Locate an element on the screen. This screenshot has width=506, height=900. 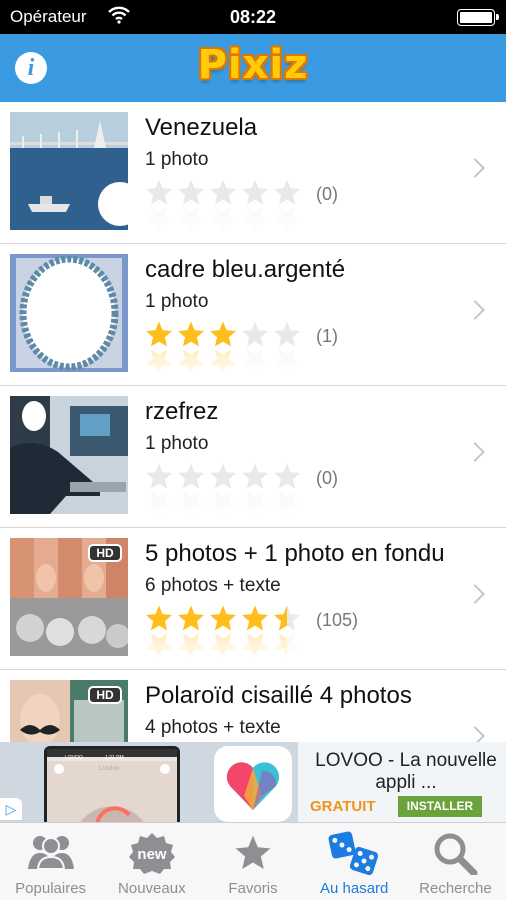
battery-icon is located at coordinates (478, 17).